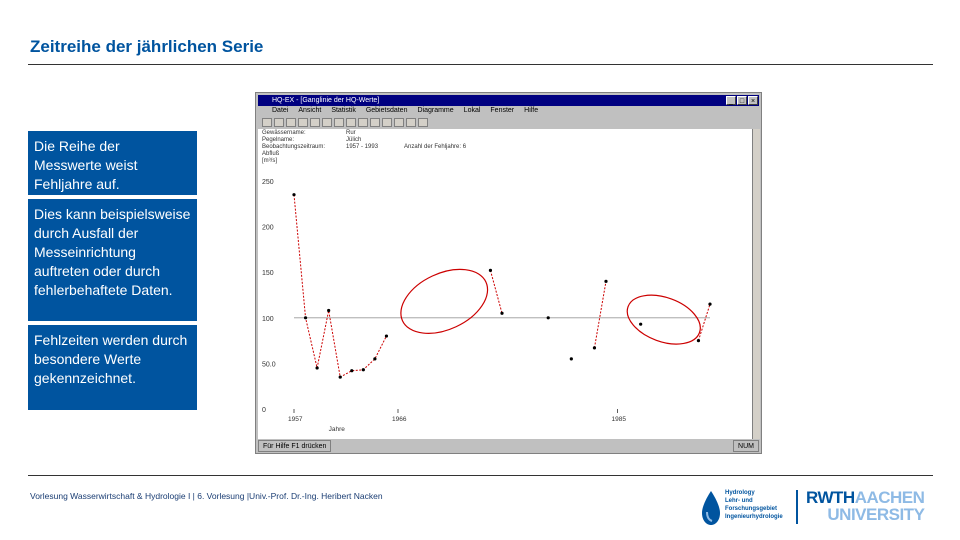  I want to click on y-tick-label: 200, so click(268, 228).